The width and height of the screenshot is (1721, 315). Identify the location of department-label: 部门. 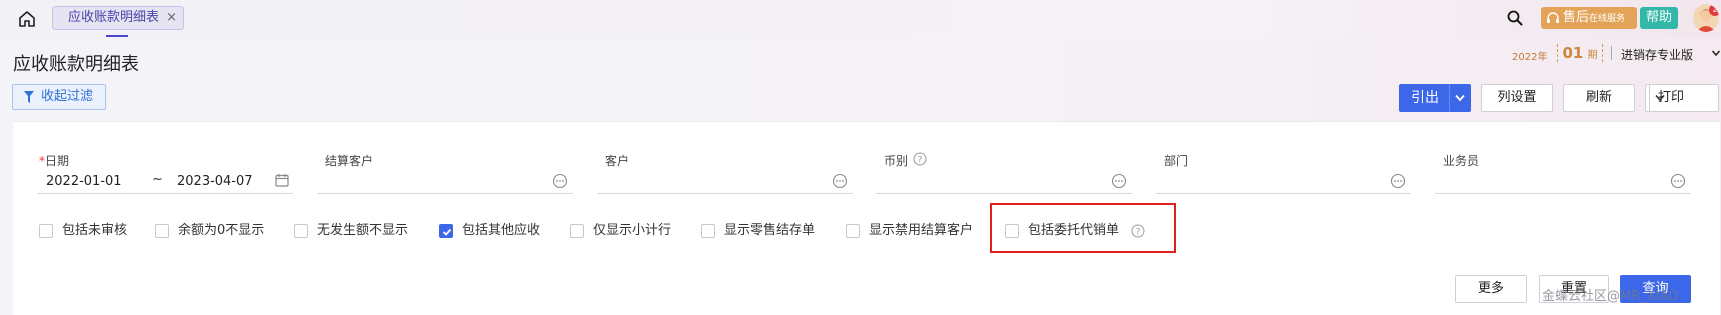
(1176, 161).